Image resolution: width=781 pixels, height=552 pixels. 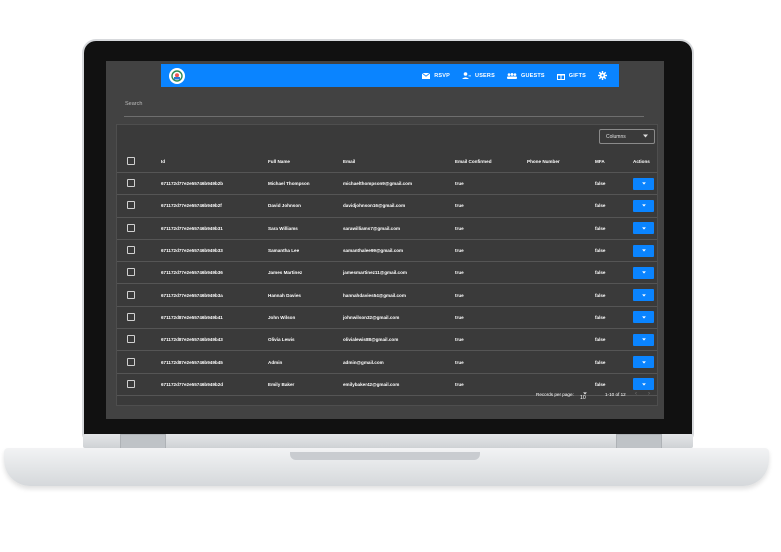 What do you see at coordinates (305, 228) in the screenshot?
I see `cell-full-name: Sara Williams` at bounding box center [305, 228].